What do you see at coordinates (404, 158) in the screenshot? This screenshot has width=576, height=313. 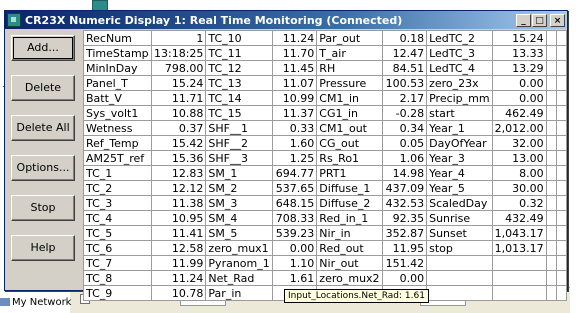 I see `field-value-cell: 1.06` at bounding box center [404, 158].